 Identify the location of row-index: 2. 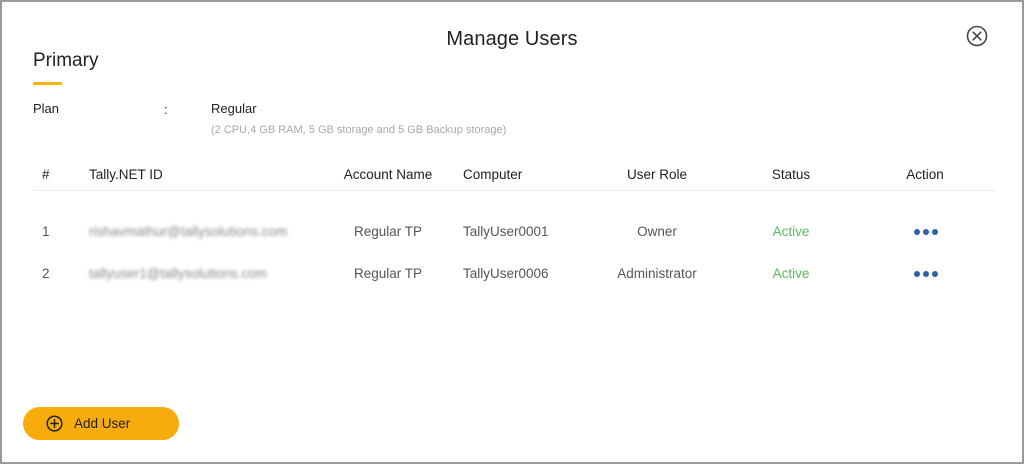
(46, 273).